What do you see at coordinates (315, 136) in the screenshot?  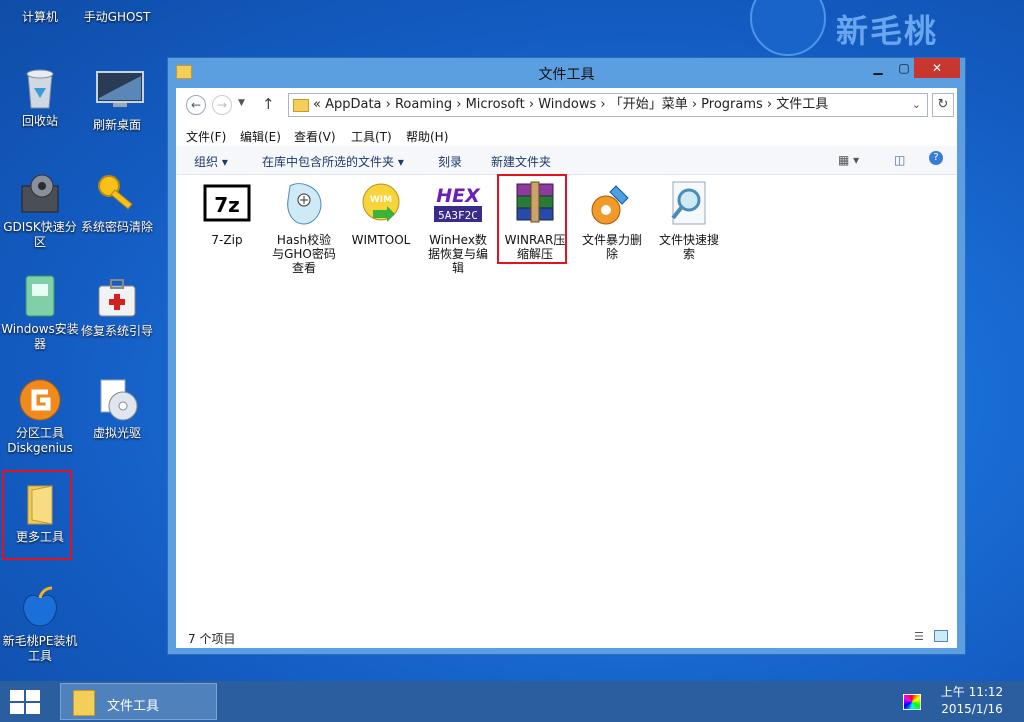 I see `menu-view: 查看(V)` at bounding box center [315, 136].